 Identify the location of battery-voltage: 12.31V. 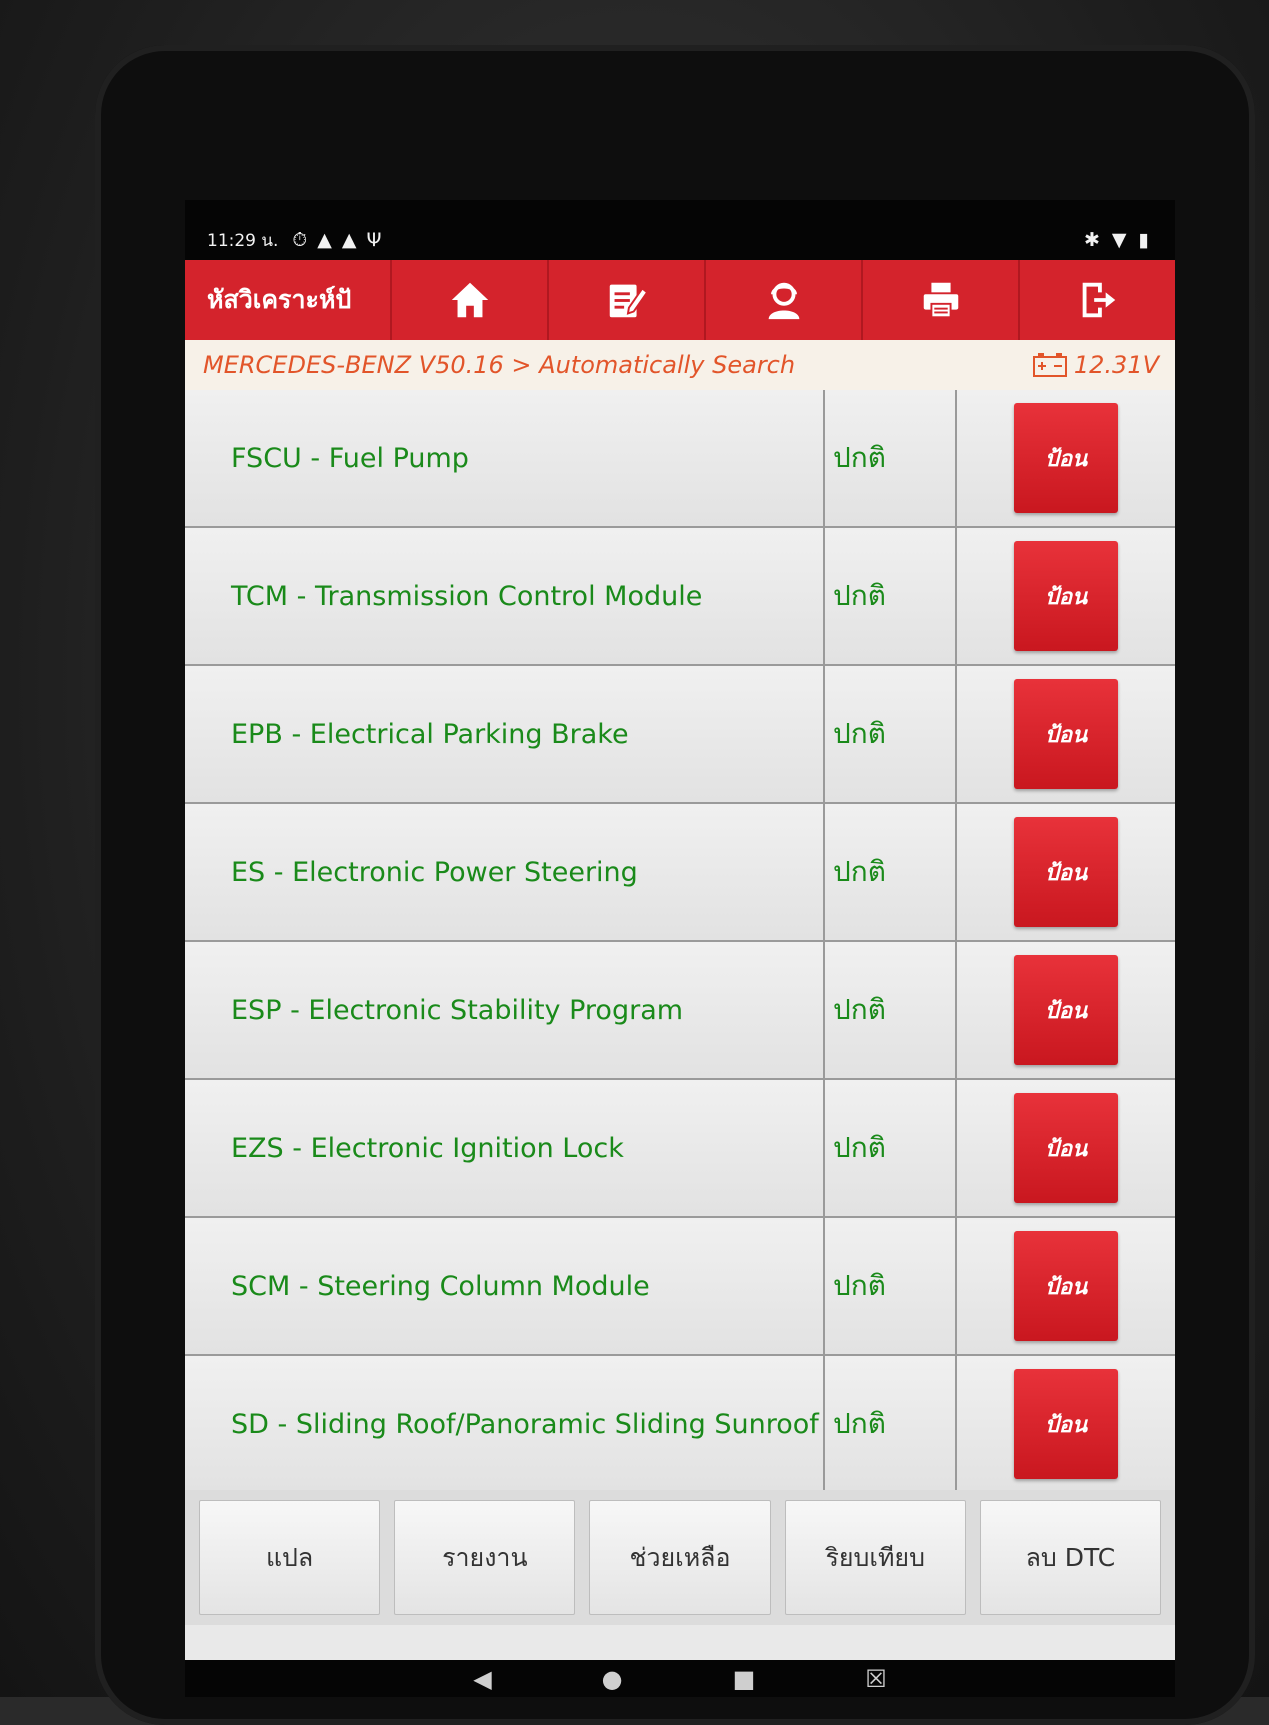
(1095, 365).